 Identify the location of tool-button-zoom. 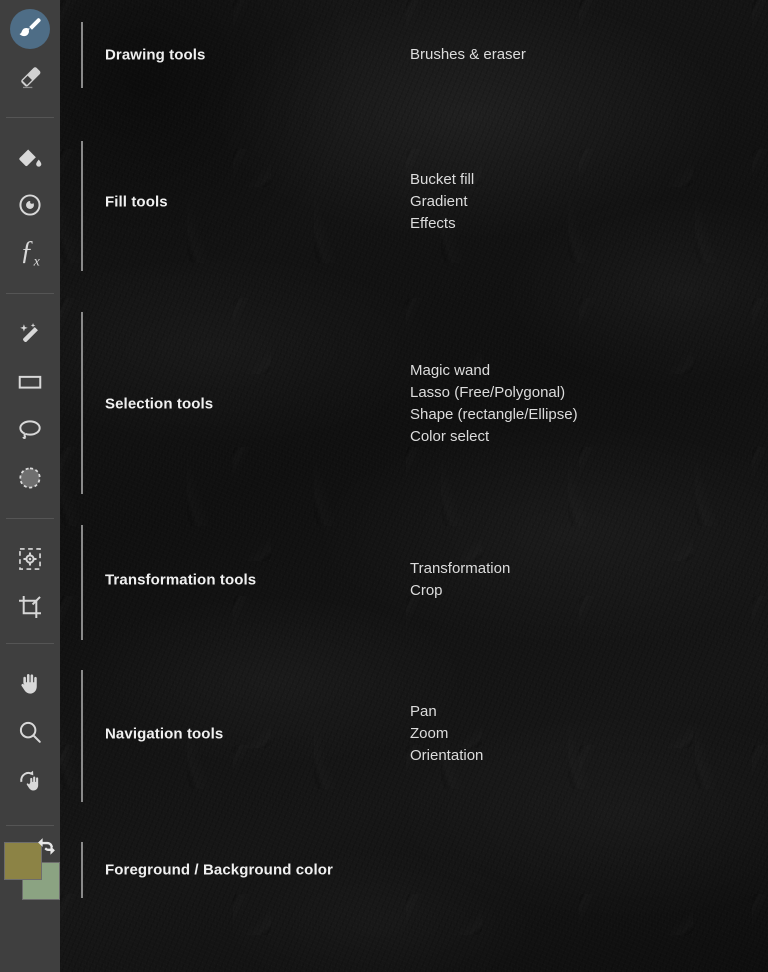
(30, 732).